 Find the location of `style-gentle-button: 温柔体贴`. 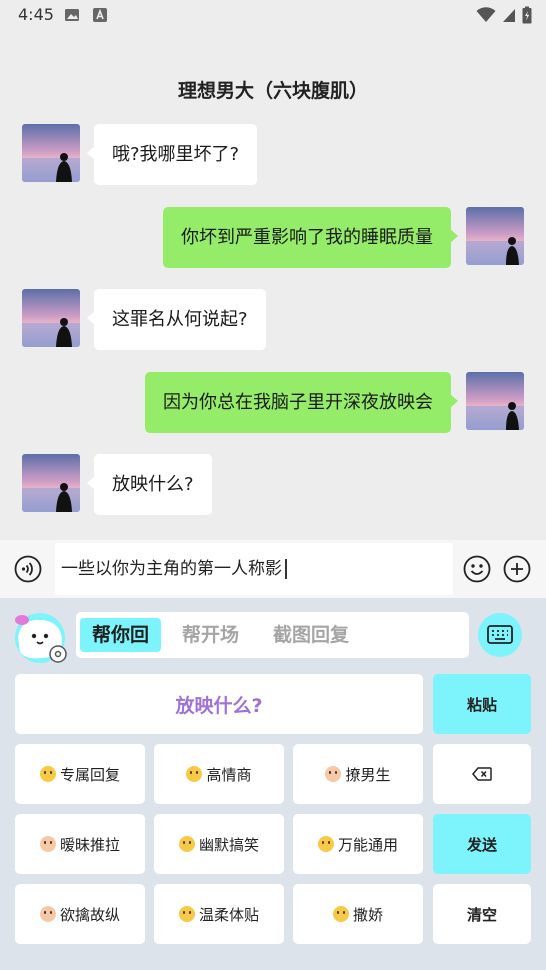

style-gentle-button: 温柔体贴 is located at coordinates (219, 914).